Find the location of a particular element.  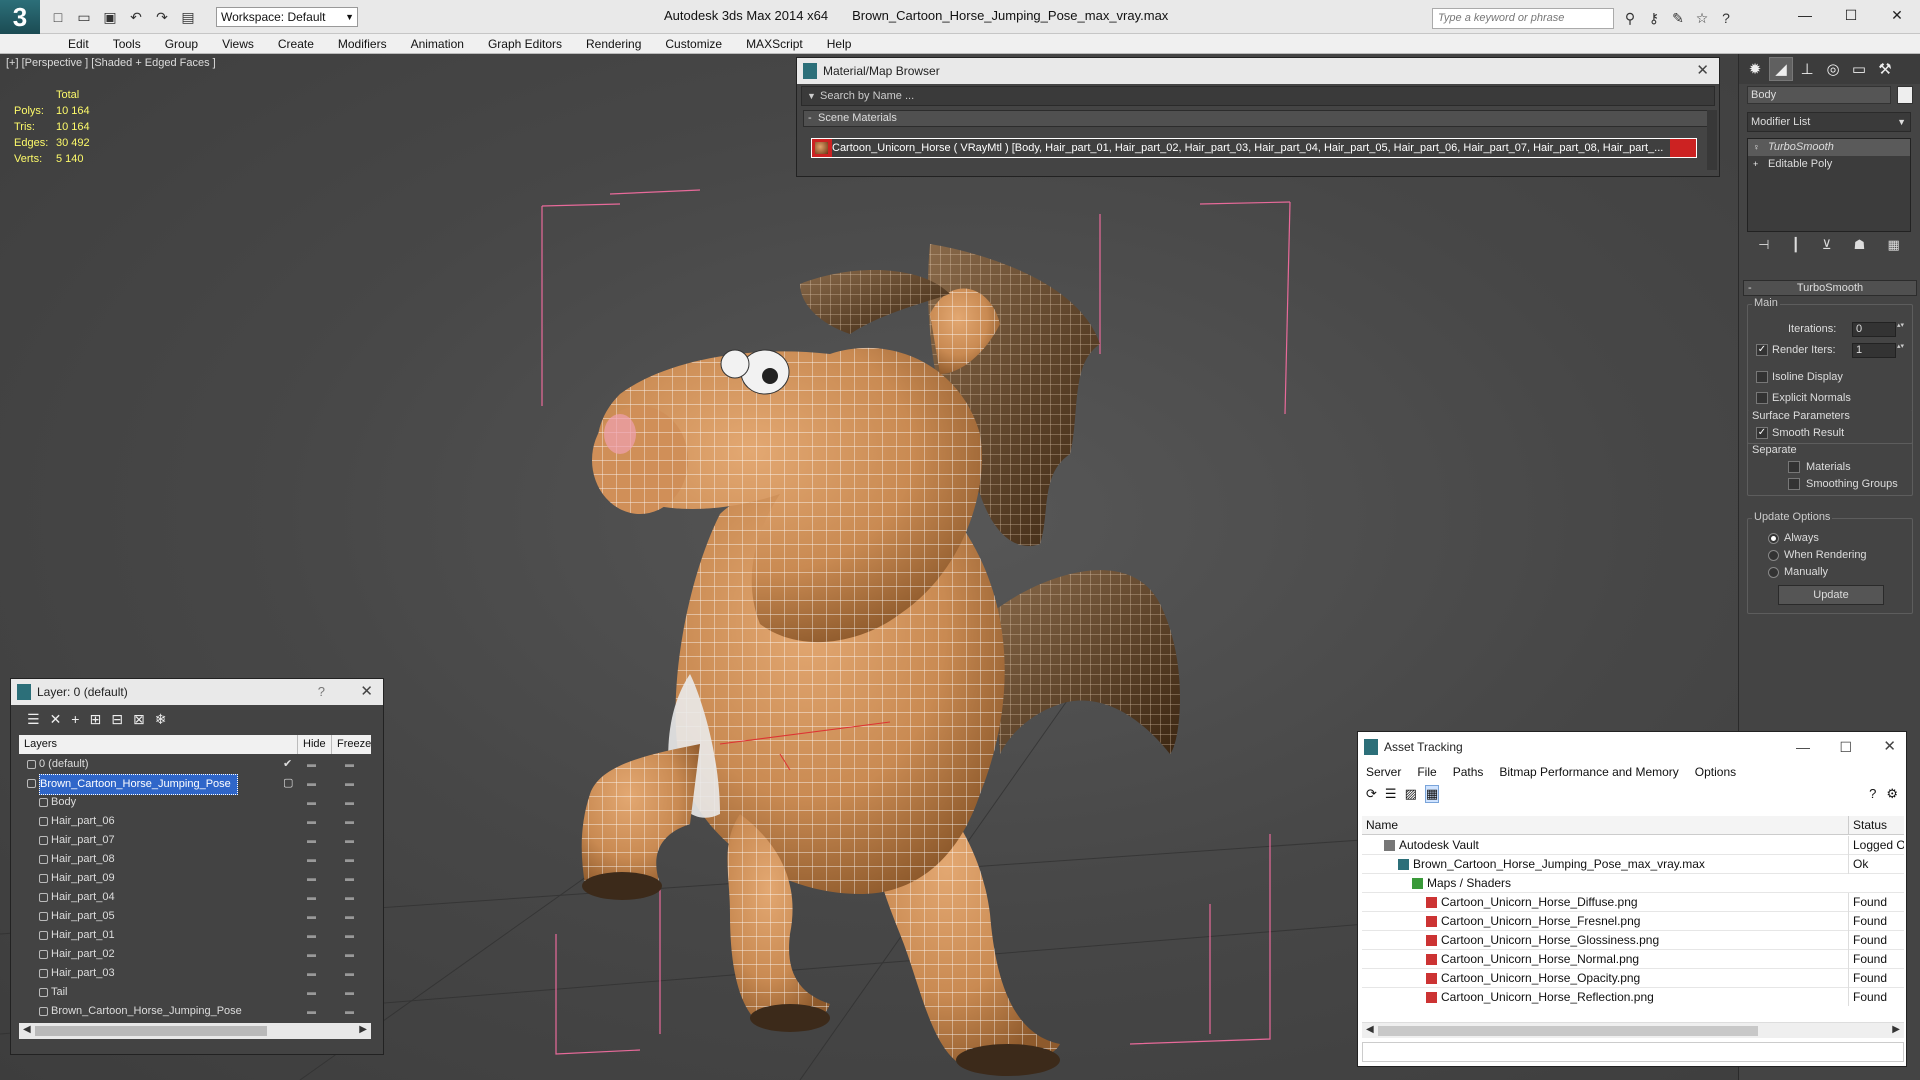

star-icon: ☆ is located at coordinates (1702, 18).